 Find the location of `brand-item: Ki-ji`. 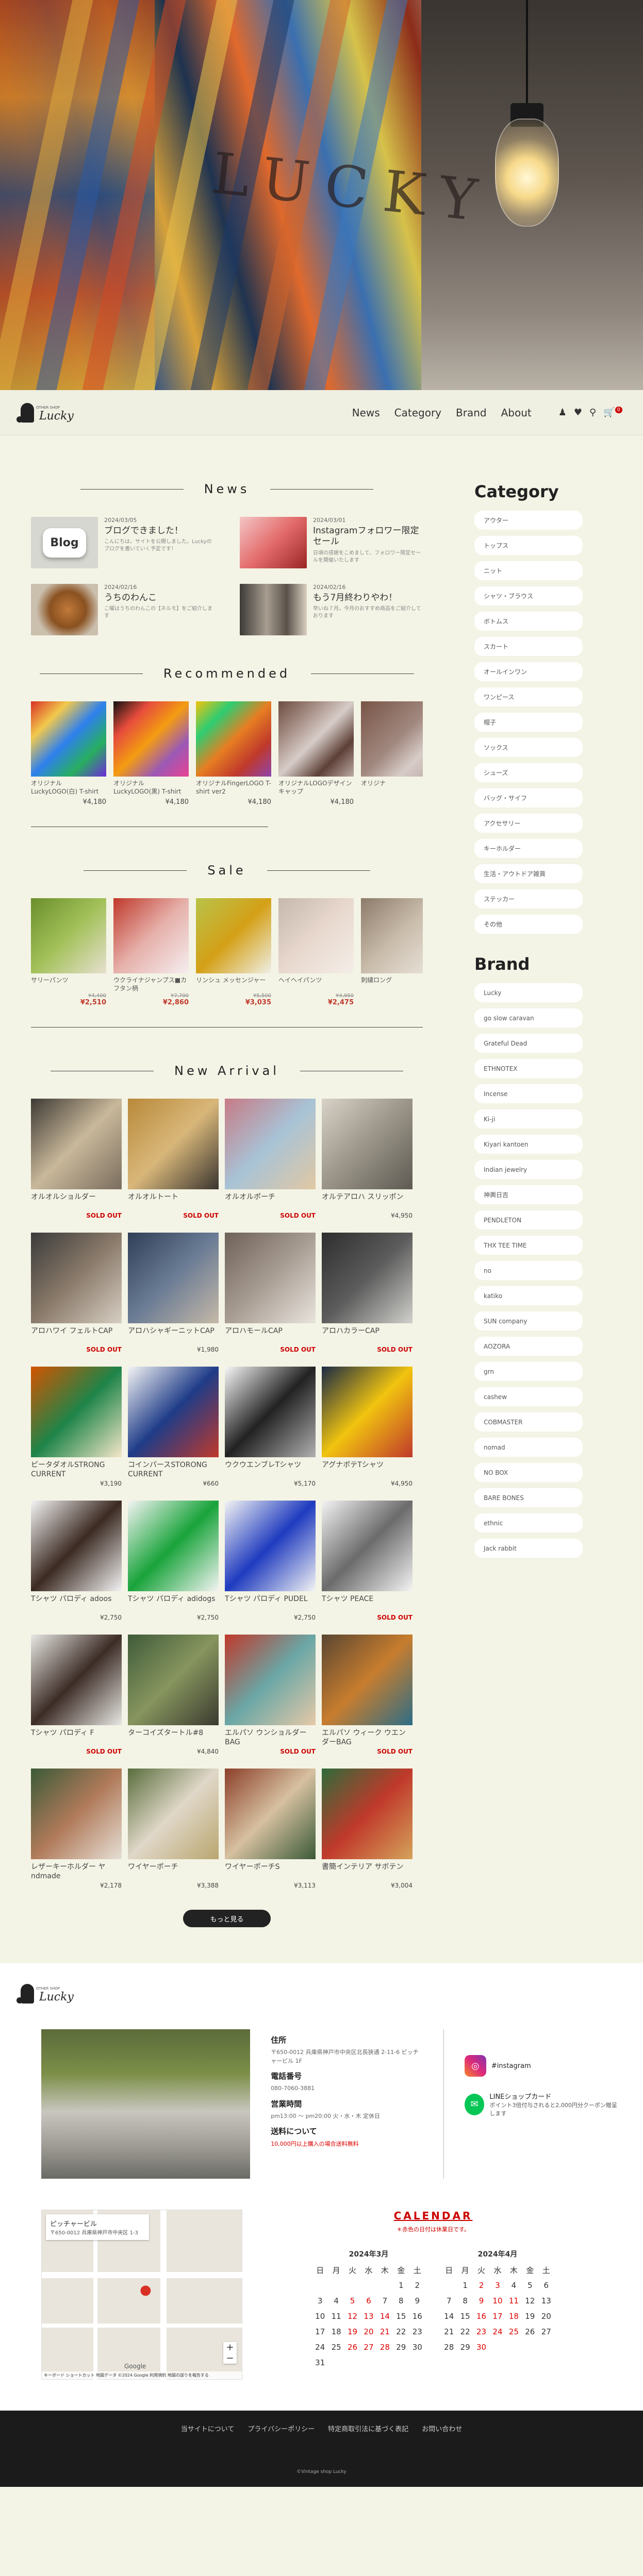

brand-item: Ki-ji is located at coordinates (528, 1119).